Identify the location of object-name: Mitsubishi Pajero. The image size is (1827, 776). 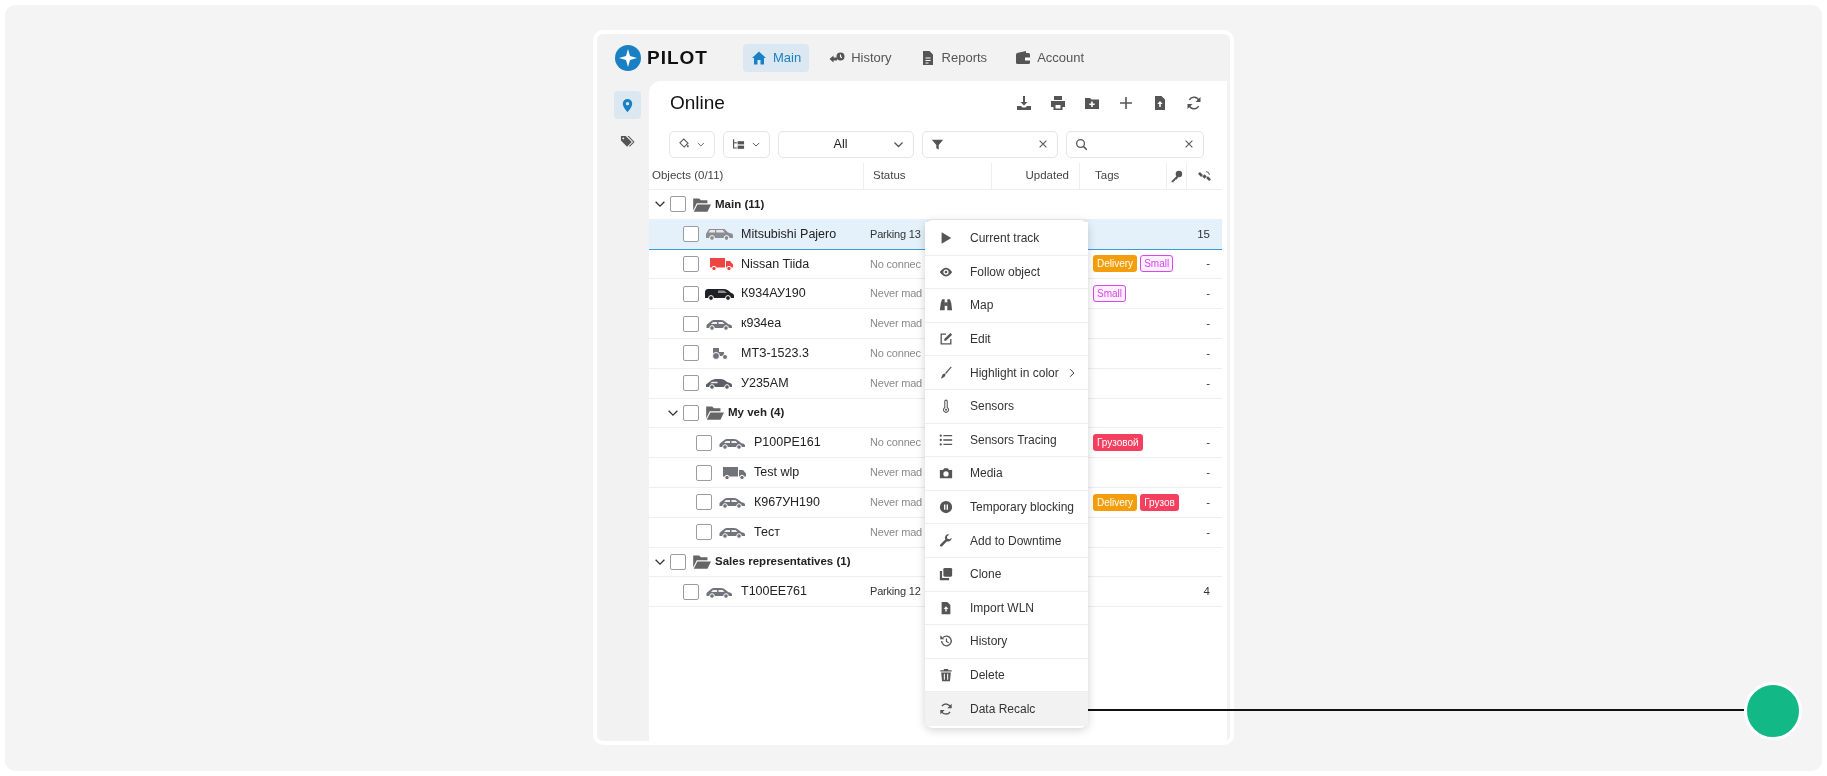
(789, 234).